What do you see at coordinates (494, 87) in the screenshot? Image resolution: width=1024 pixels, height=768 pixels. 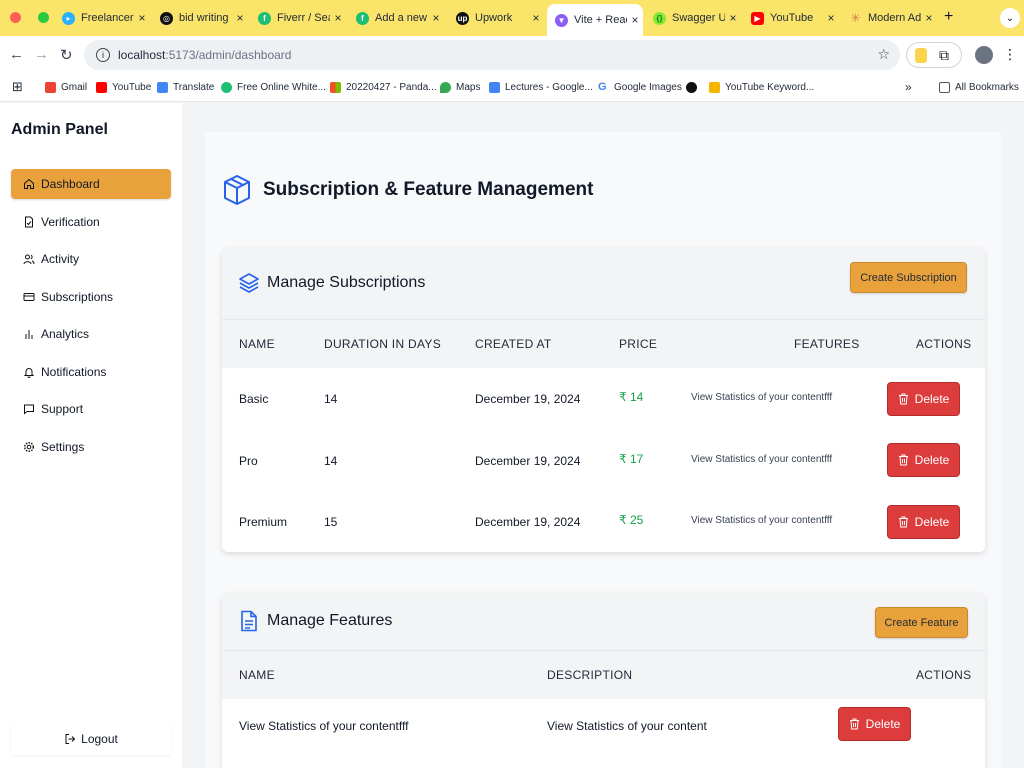 I see `docs-icon` at bounding box center [494, 87].